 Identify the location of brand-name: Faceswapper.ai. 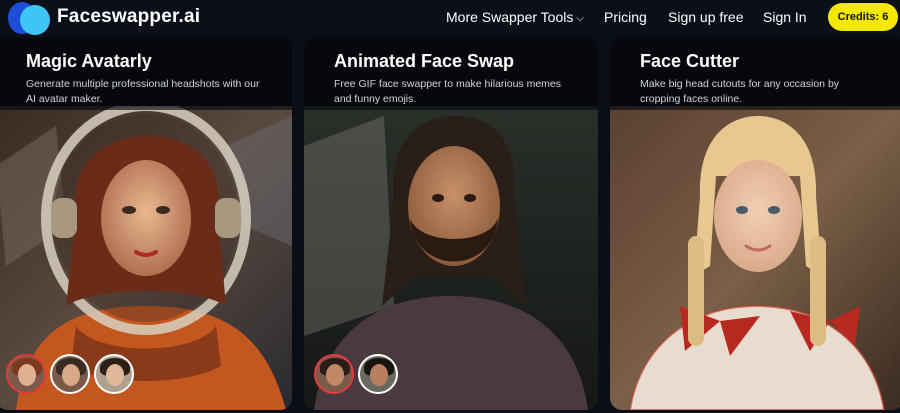
(128, 17).